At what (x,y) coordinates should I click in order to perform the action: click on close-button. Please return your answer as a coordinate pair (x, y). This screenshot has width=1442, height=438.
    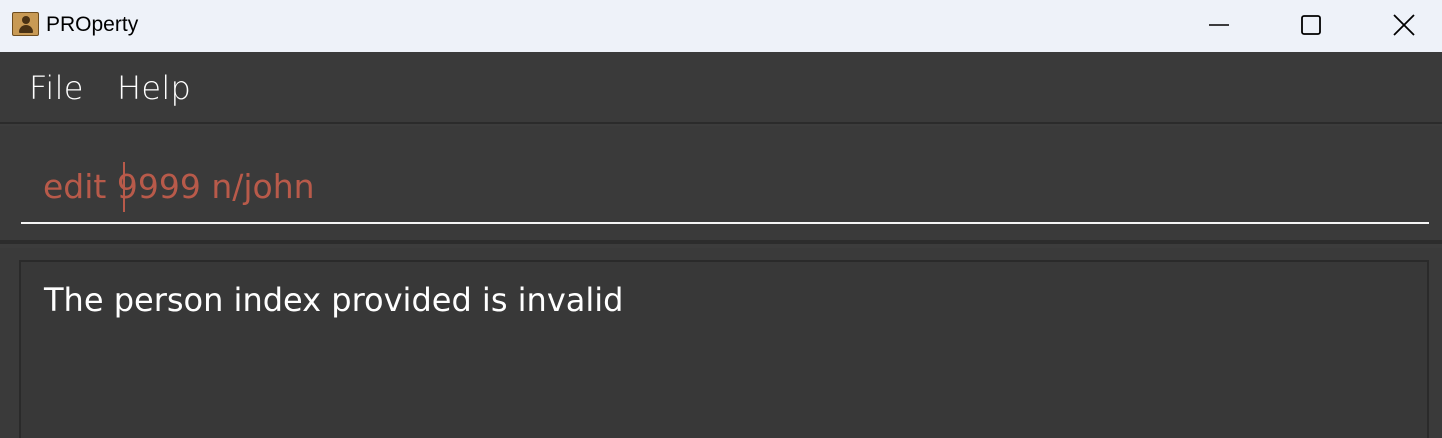
    Looking at the image, I should click on (1404, 25).